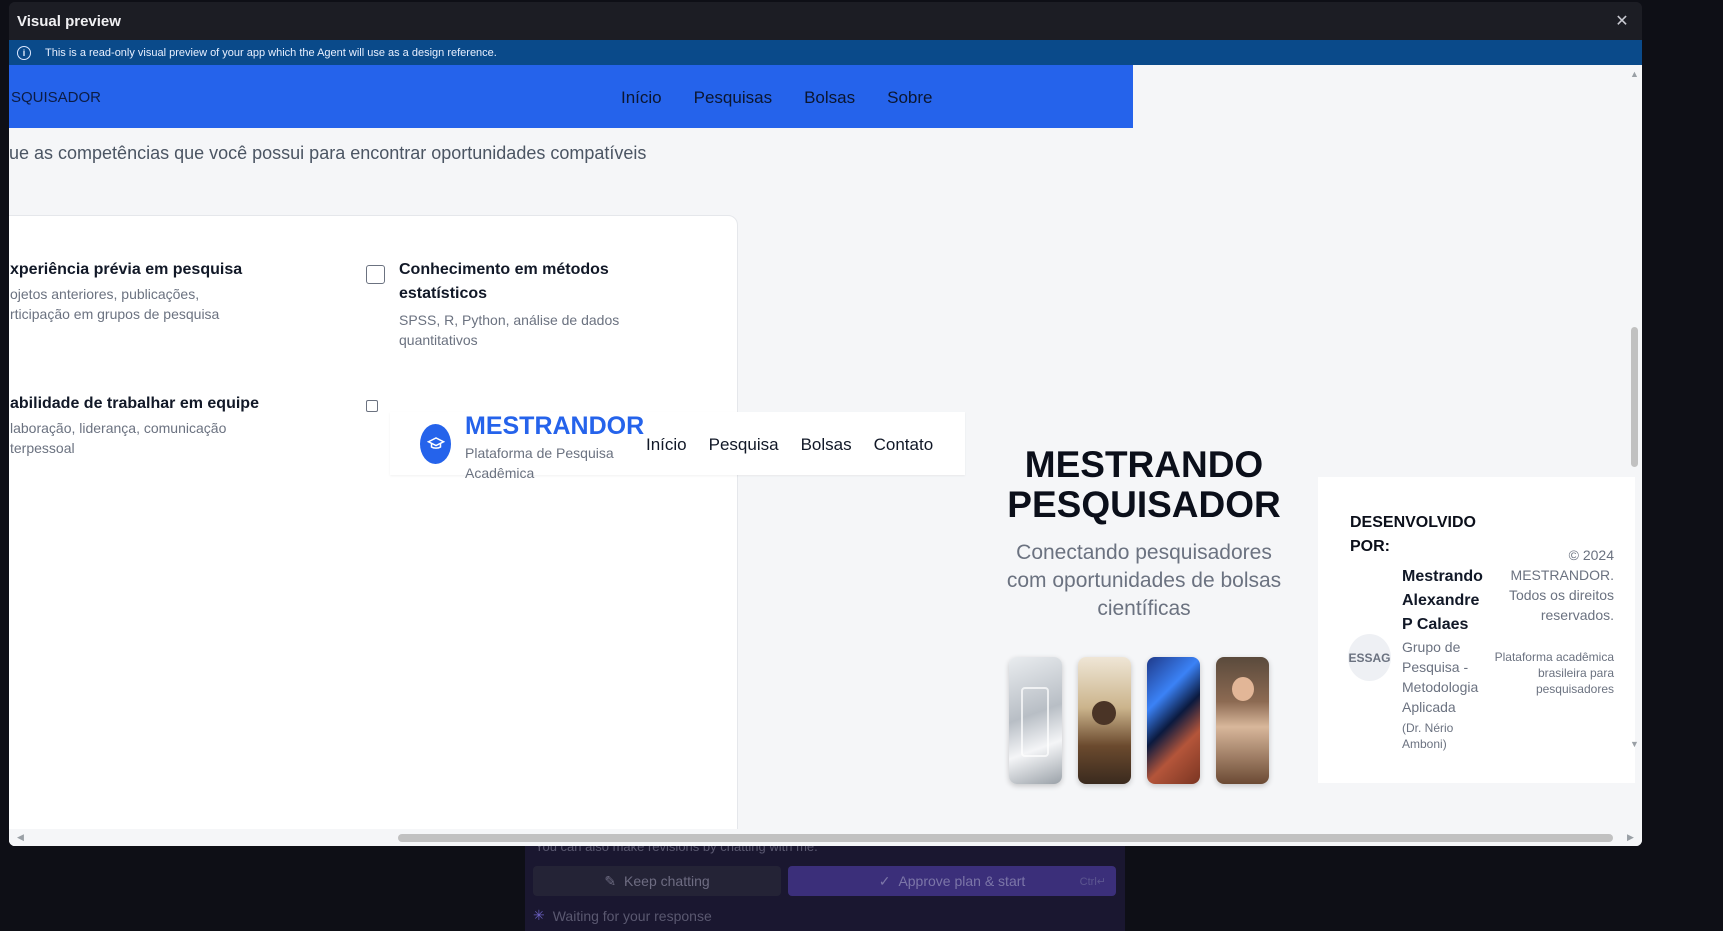 The width and height of the screenshot is (1723, 931). I want to click on approve-label: Approve plan & start, so click(962, 881).